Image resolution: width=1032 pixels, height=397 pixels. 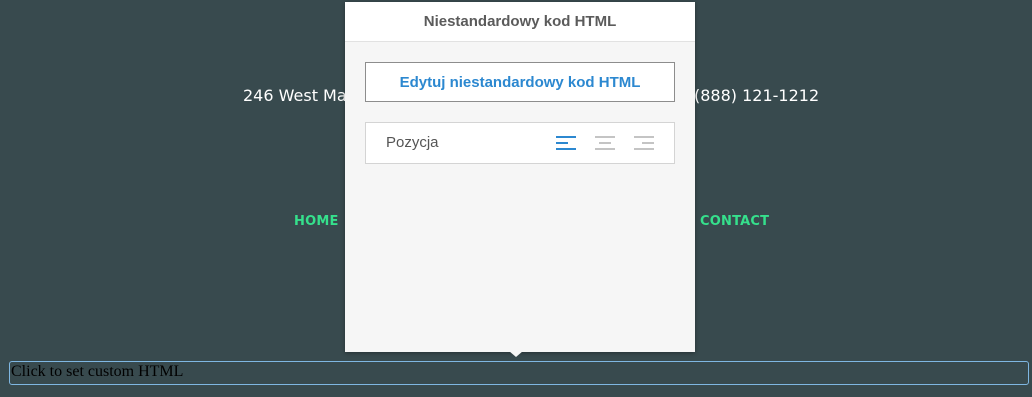 I want to click on phone-text: (888) 121-1212, so click(x=757, y=95).